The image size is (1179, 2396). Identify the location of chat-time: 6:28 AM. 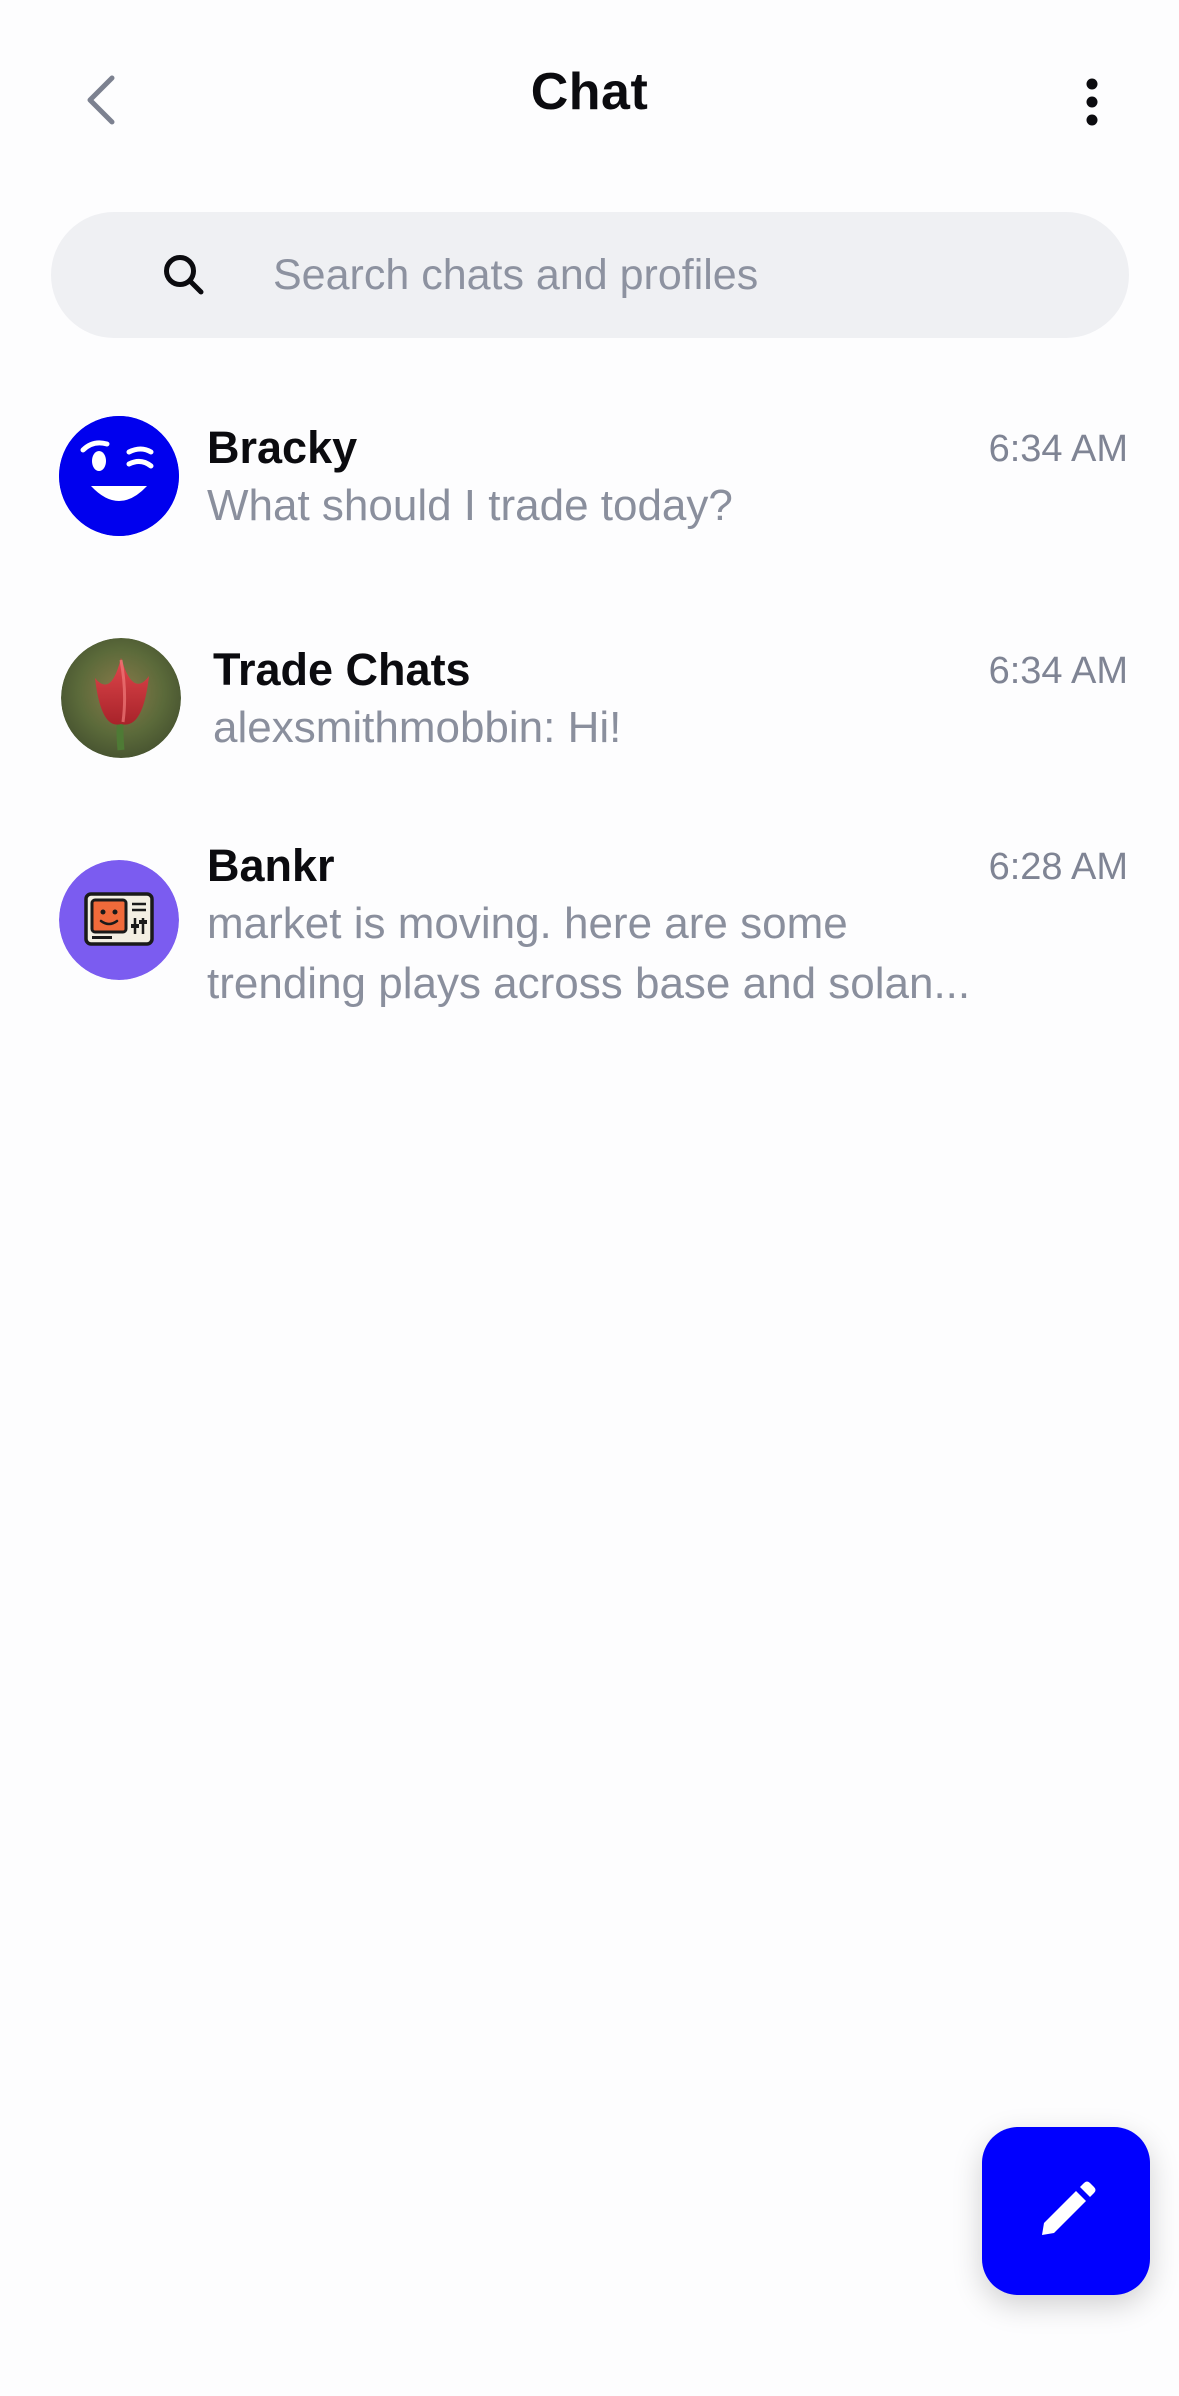
(1058, 867).